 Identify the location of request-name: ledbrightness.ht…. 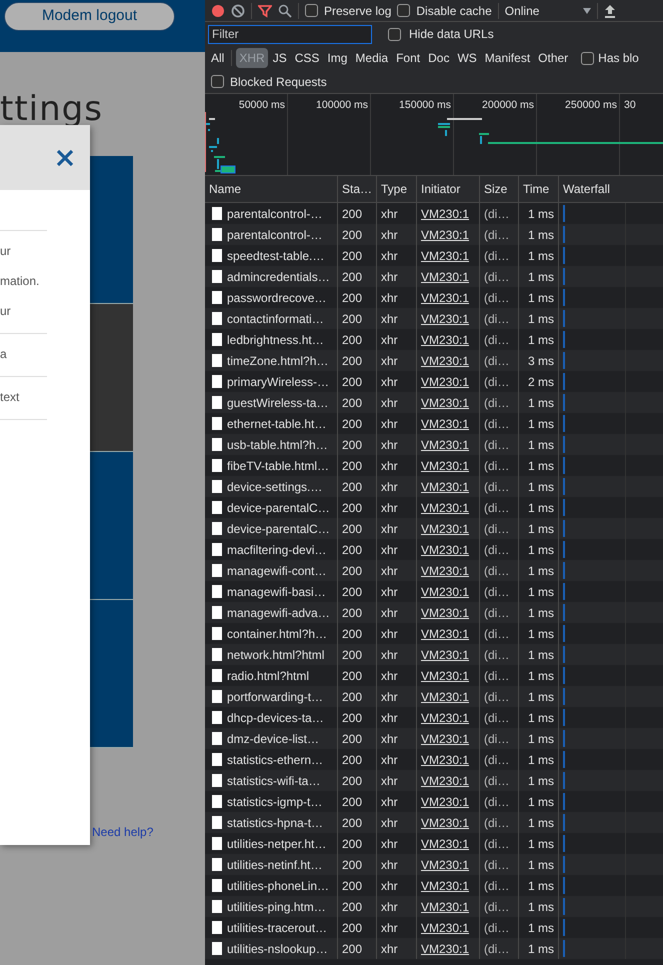
(275, 339).